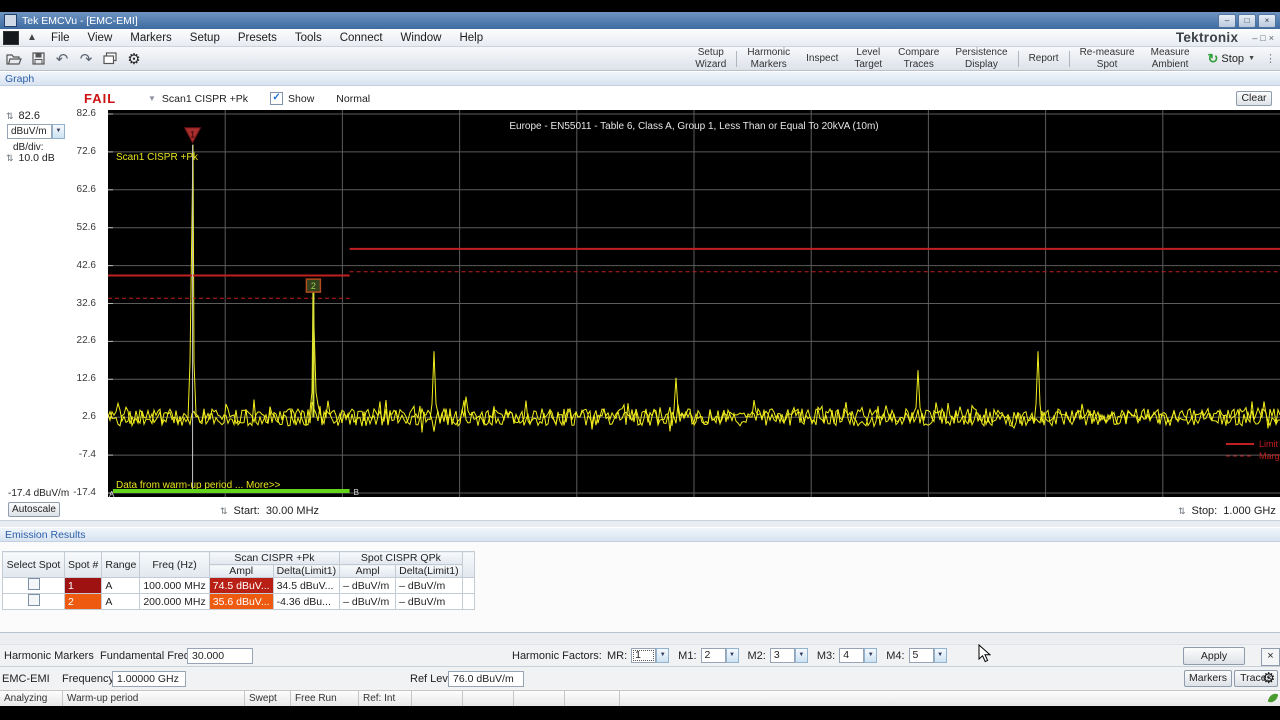 Image resolution: width=1280 pixels, height=720 pixels. Describe the element at coordinates (14, 59) in the screenshot. I see `open-file-icon` at that location.